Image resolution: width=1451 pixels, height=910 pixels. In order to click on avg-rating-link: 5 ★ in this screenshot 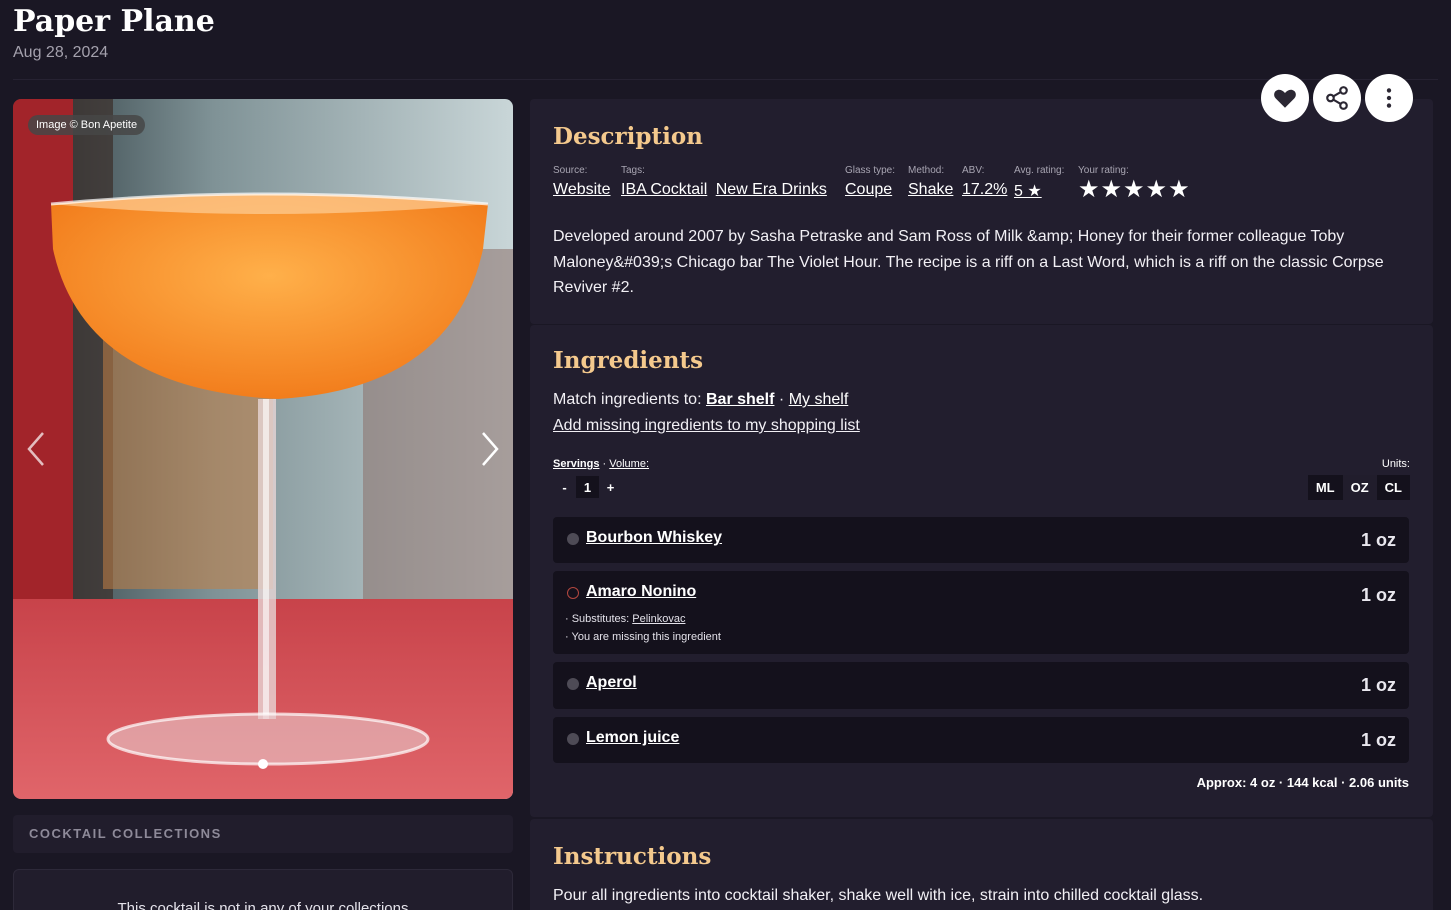, I will do `click(1028, 191)`.